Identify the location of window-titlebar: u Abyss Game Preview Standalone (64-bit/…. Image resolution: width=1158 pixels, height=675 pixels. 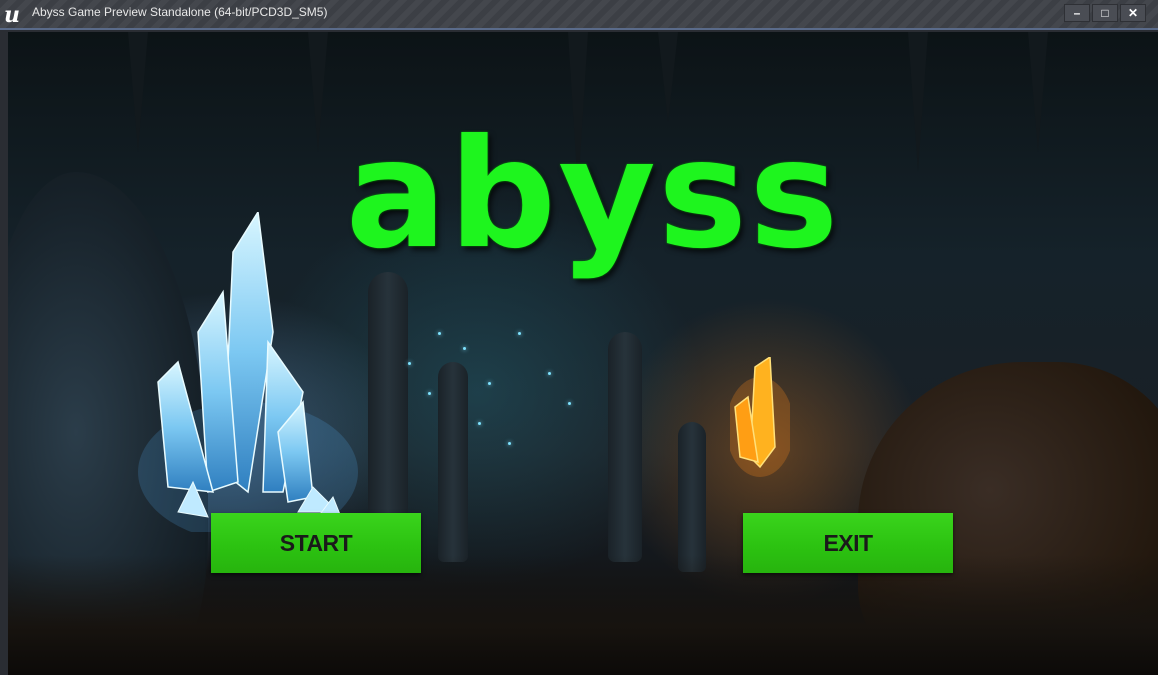
(579, 15).